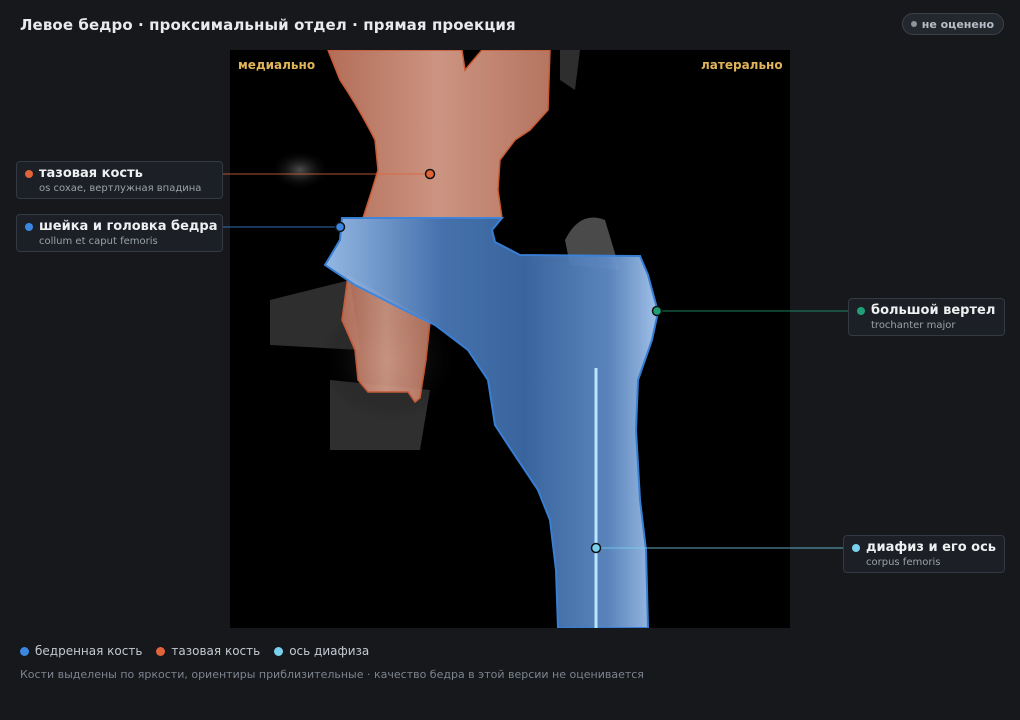 Image resolution: width=1020 pixels, height=720 pixels. What do you see at coordinates (596, 548) in the screenshot?
I see `marker-shaft` at bounding box center [596, 548].